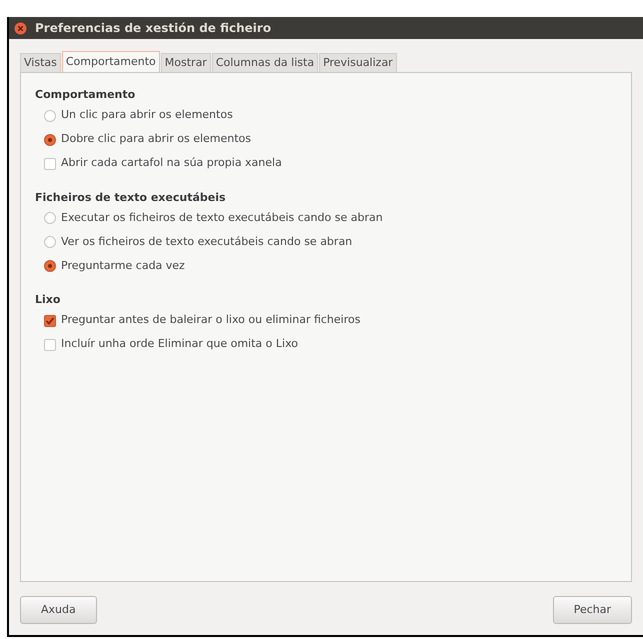 The image size is (643, 639). I want to click on option-label: Un clic para abrir os elementos, so click(147, 115).